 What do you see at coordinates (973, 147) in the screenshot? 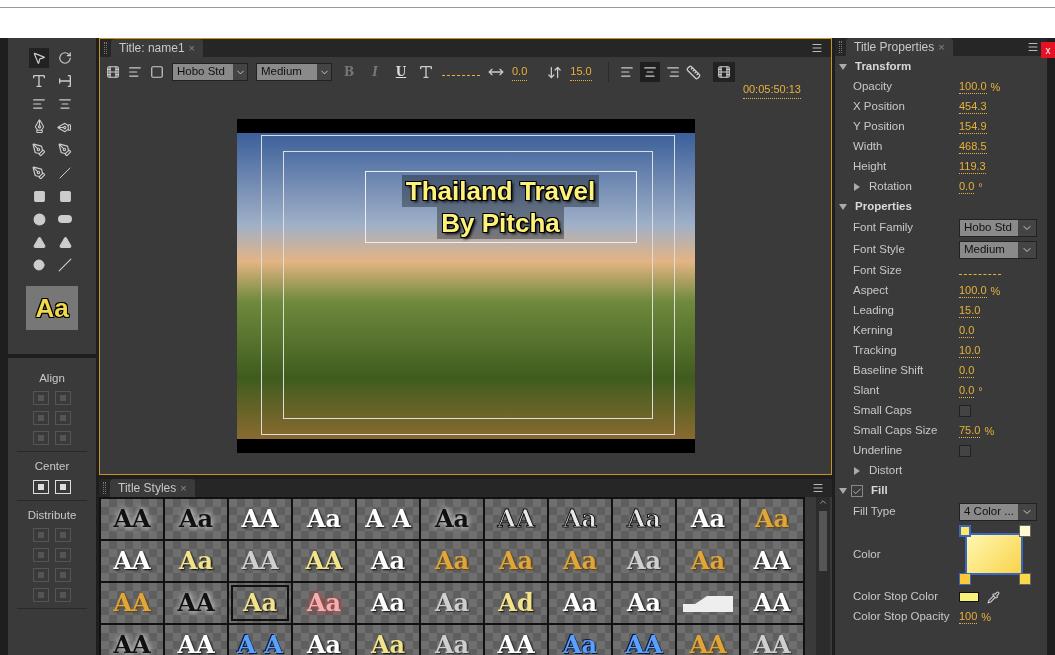
I see `property-value: 468.5` at bounding box center [973, 147].